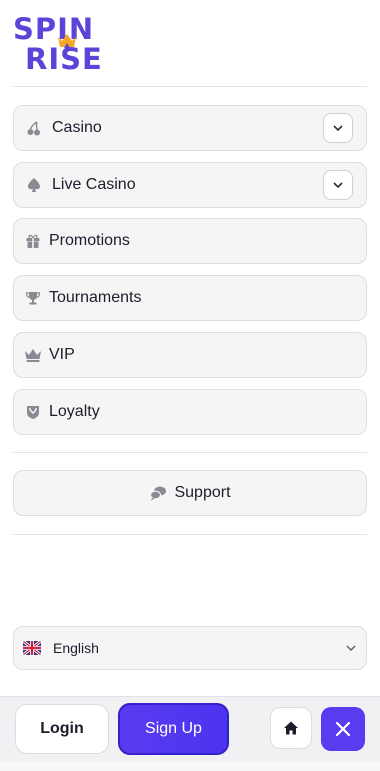  Describe the element at coordinates (33, 355) in the screenshot. I see `crown-icon` at that location.